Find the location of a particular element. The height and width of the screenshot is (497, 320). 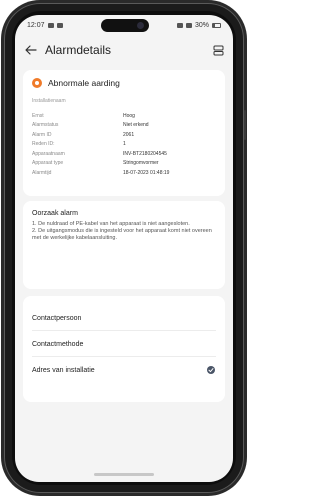

alarm-header: Abnormale aarding is located at coordinates (124, 79).